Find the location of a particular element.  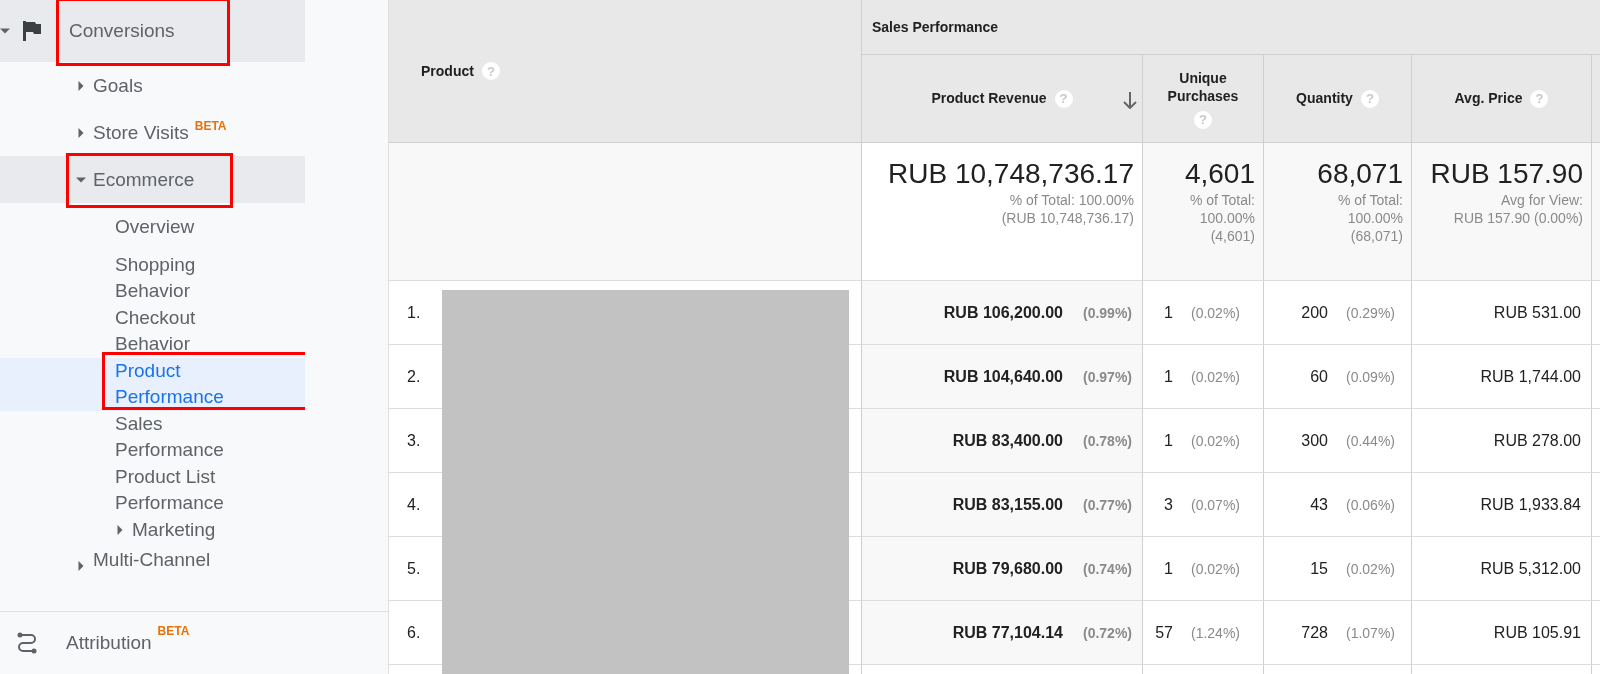

column-header: Quantity is located at coordinates (1324, 97).